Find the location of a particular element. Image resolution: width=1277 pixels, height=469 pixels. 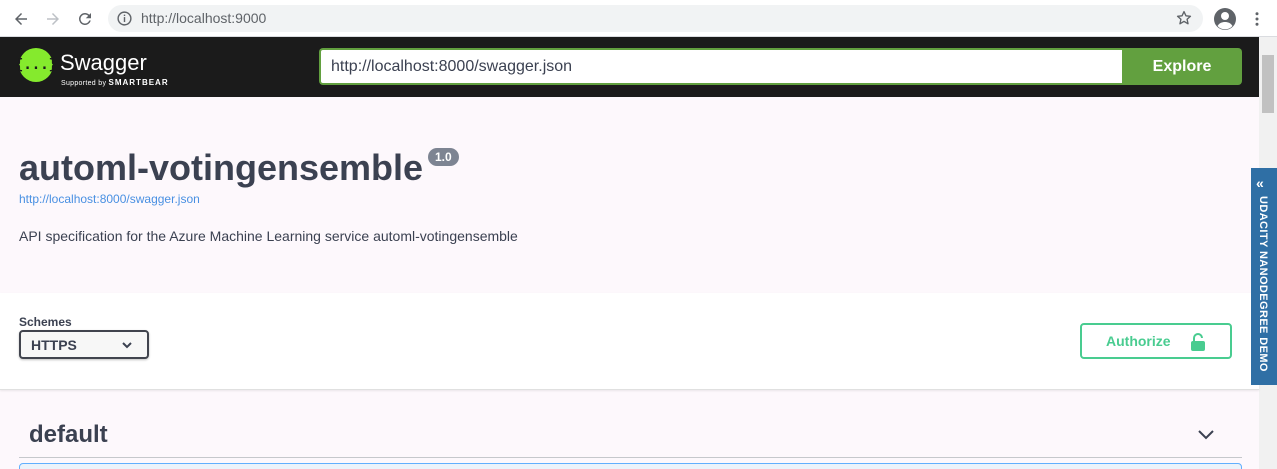

star-icon is located at coordinates (1184, 18).